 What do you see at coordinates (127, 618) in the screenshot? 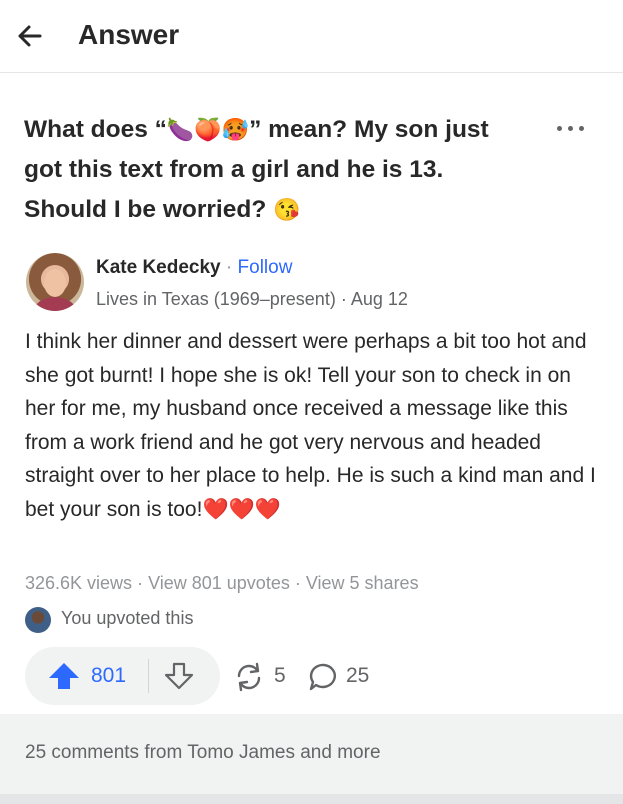
I see `upvoted-text: You upvoted this` at bounding box center [127, 618].